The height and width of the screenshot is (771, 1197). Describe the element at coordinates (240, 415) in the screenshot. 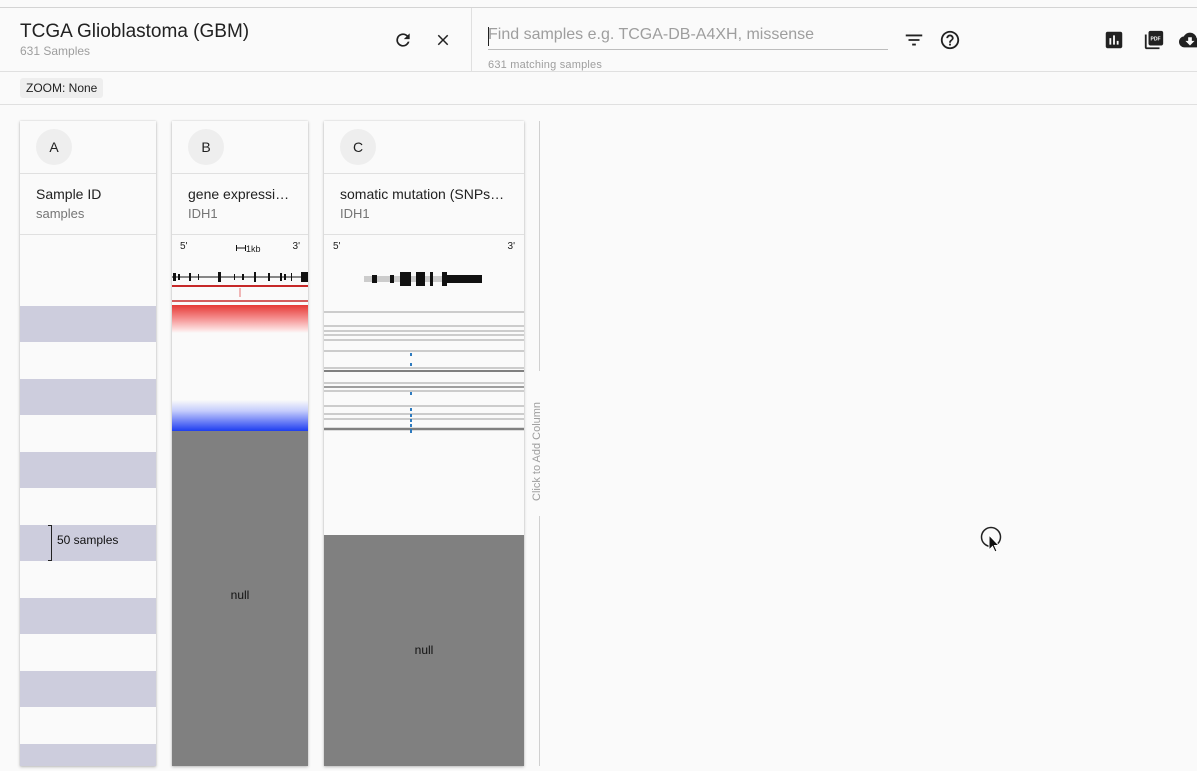

I see `low-expression-gradient` at that location.